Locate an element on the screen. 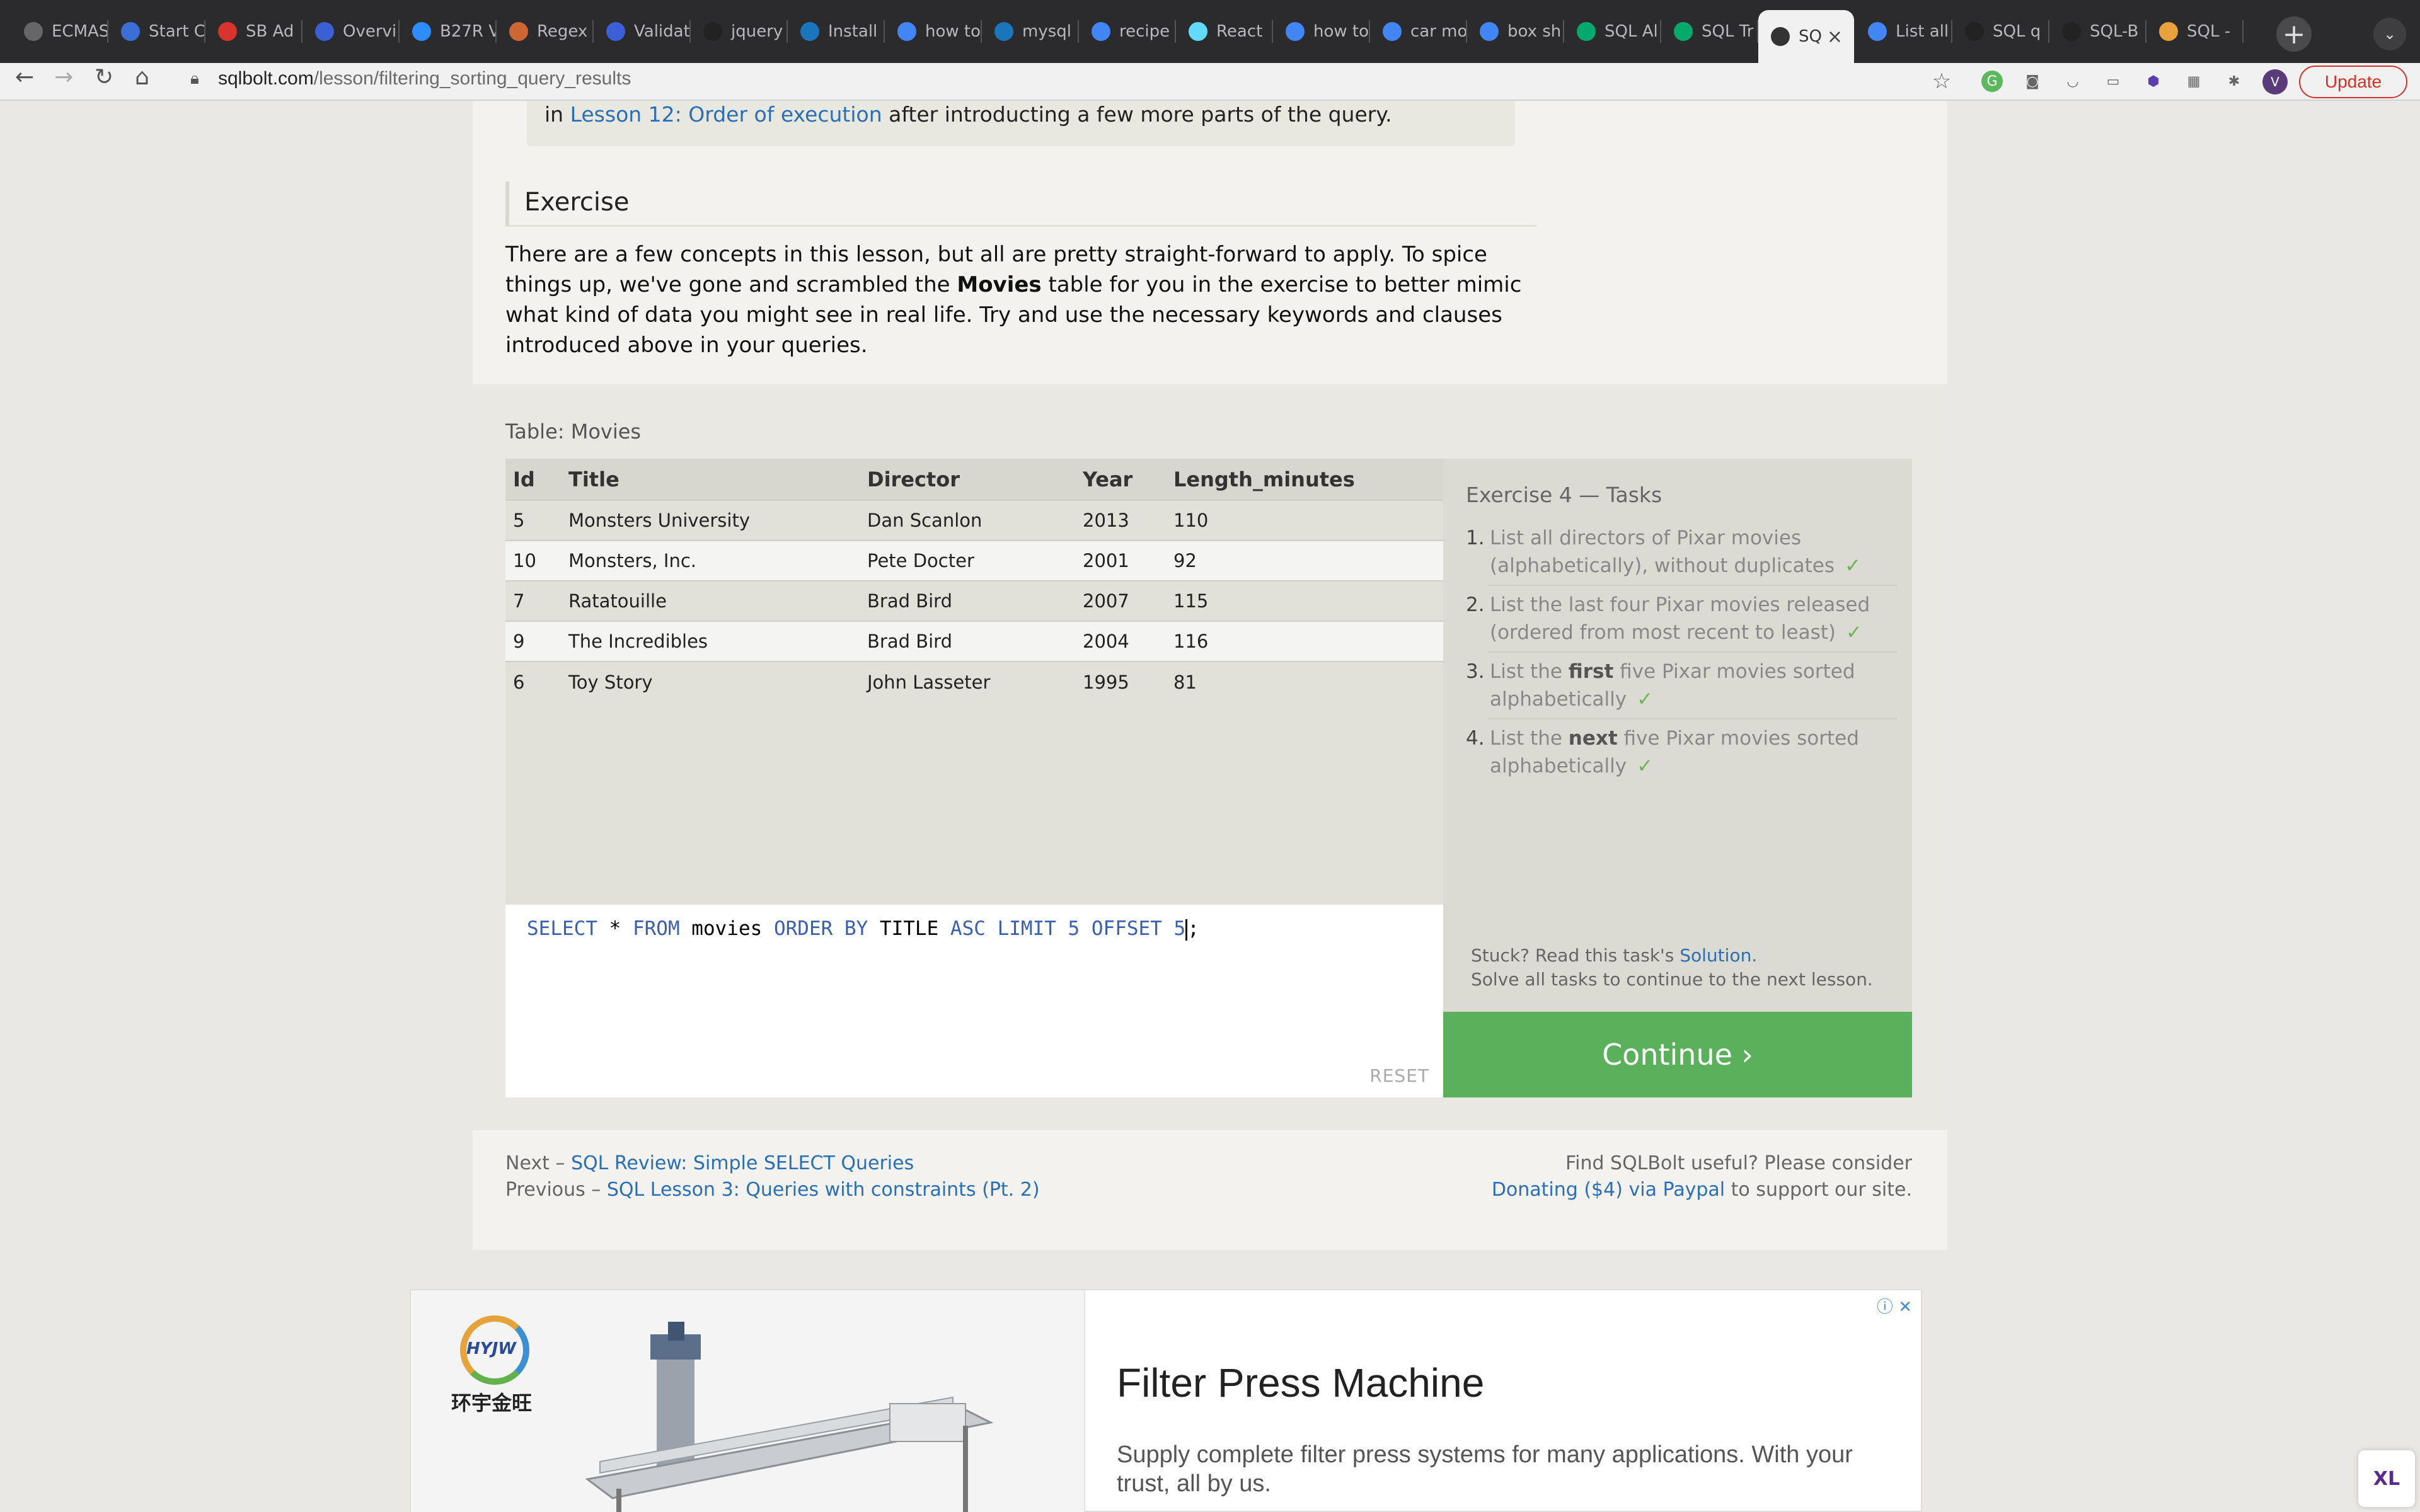 The image size is (2420, 1512). browser-tab: B27R V is located at coordinates (447, 31).